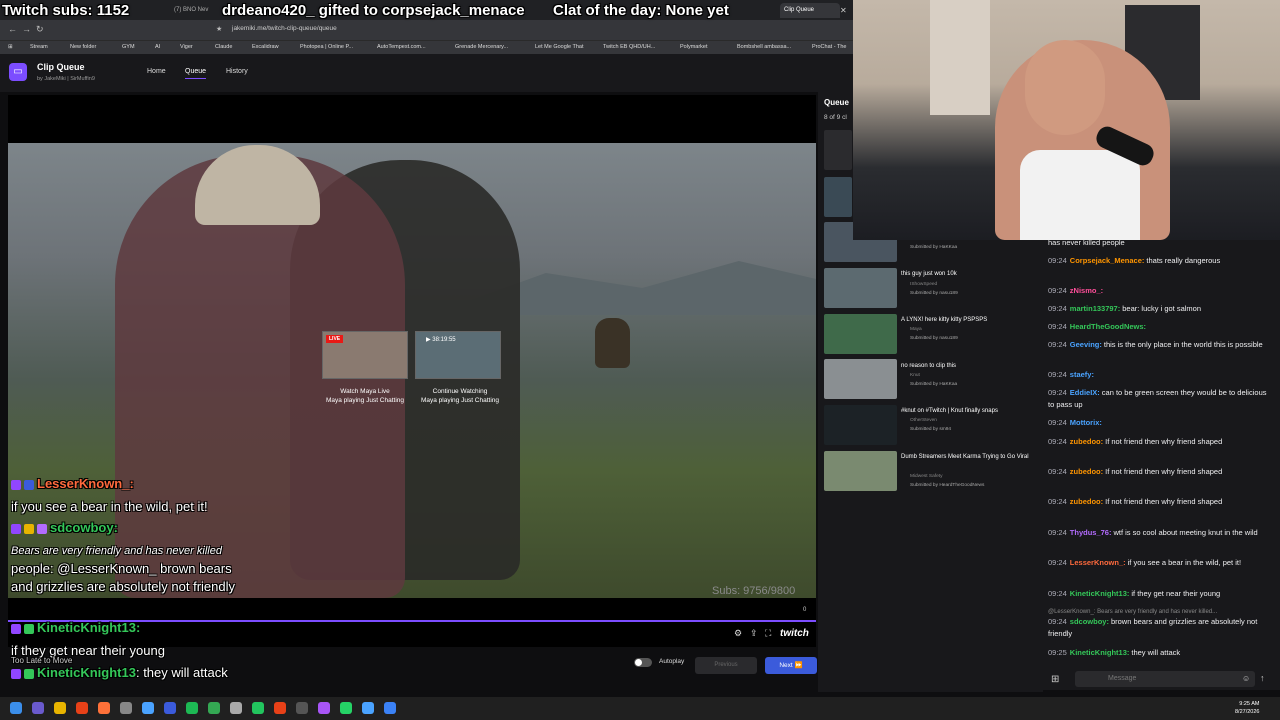 The image size is (1280, 720). I want to click on previous-button: Previous, so click(726, 665).